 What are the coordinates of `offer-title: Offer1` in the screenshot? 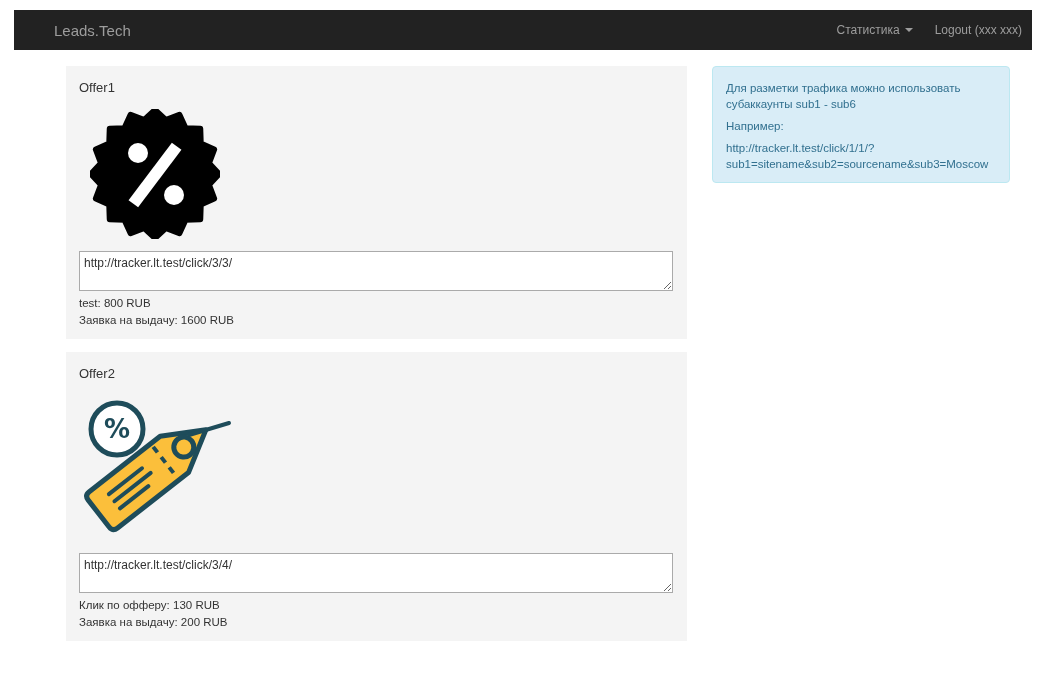 It's located at (97, 87).